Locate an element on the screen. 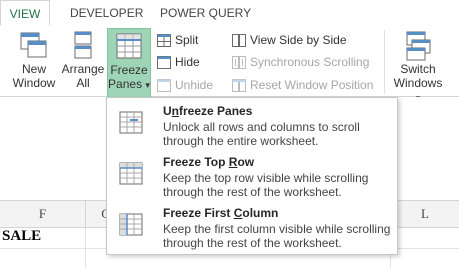 The image size is (459, 269). new-window-label-1: New is located at coordinates (33, 69).